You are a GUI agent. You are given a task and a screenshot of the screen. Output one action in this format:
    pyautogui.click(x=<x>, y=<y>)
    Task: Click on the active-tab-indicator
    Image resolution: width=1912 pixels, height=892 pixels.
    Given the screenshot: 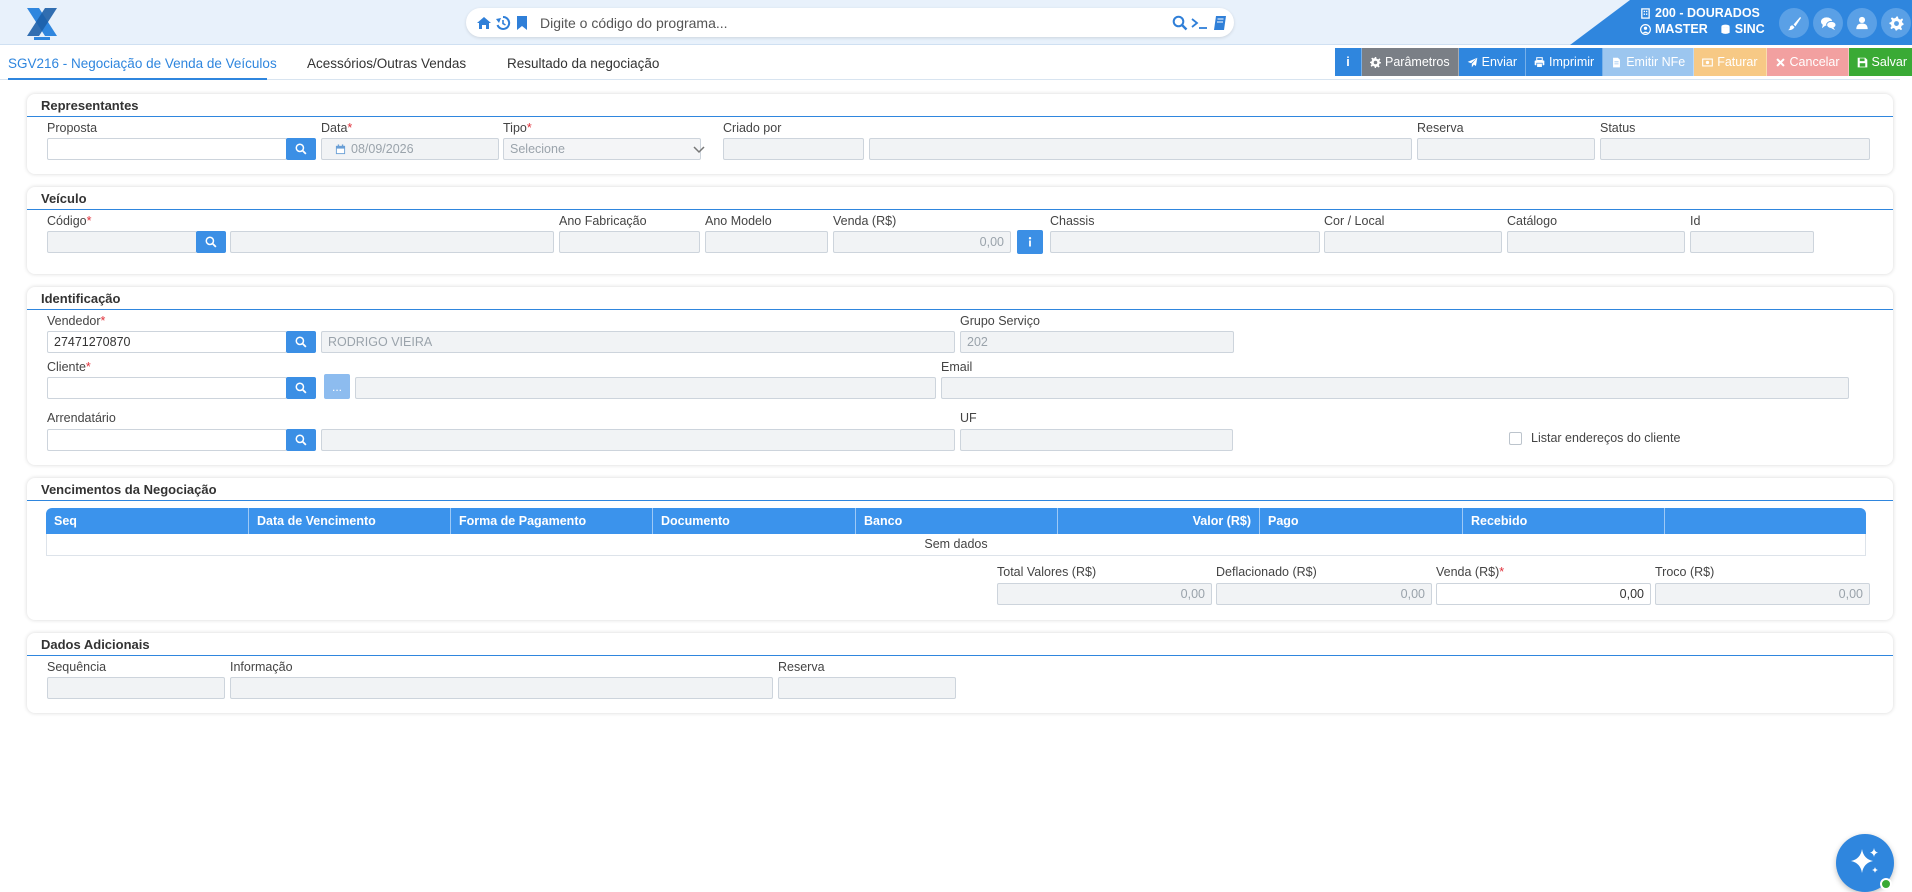 What is the action you would take?
    pyautogui.click(x=137, y=79)
    